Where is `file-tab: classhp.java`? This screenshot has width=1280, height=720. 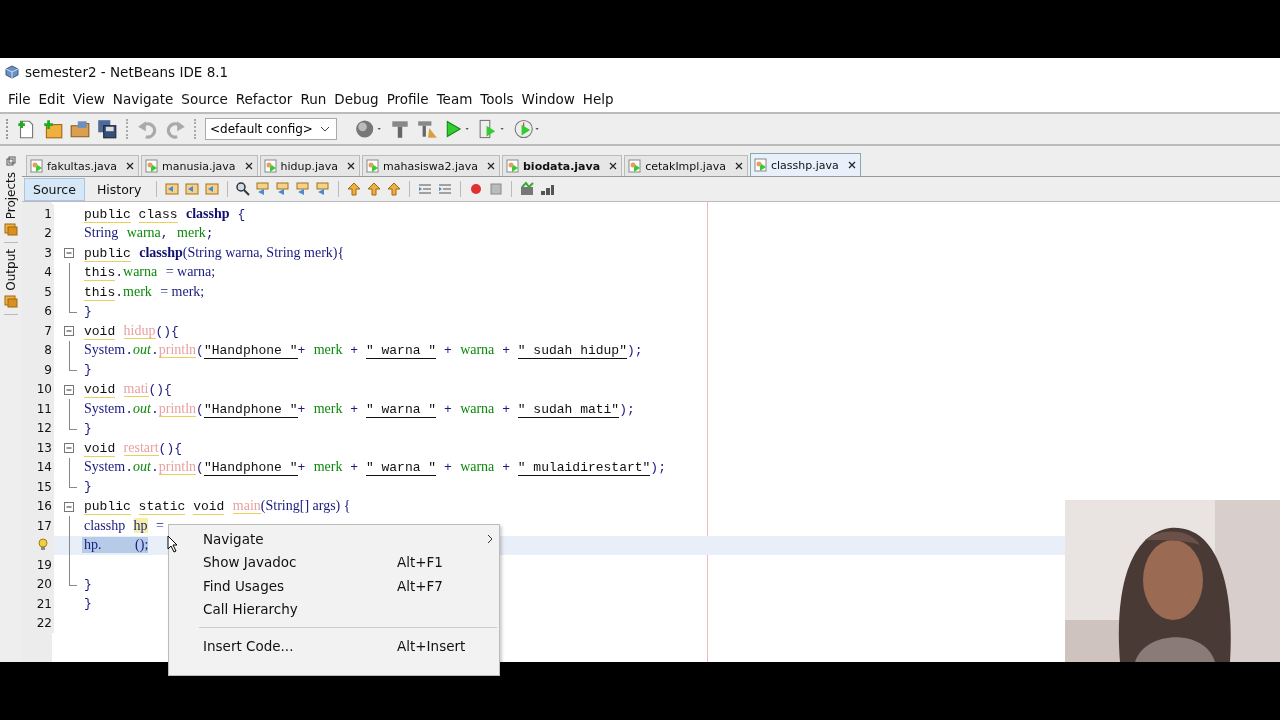 file-tab: classhp.java is located at coordinates (805, 164).